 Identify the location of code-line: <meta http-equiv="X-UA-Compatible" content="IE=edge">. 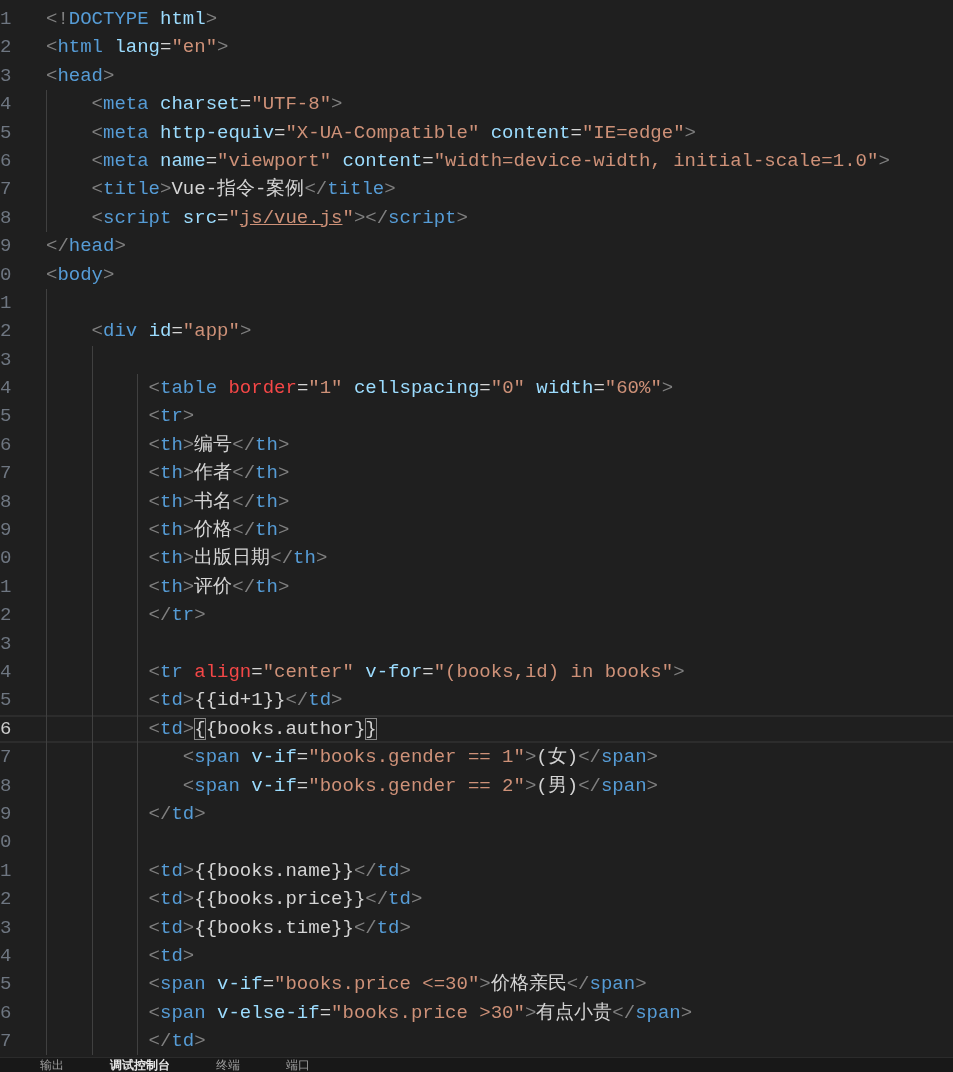
(393, 133).